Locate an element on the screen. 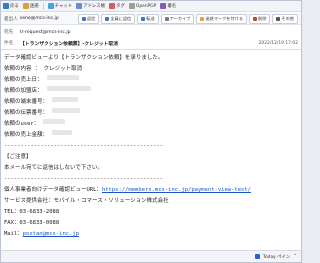 Image resolution: width=320 pixels, height=263 pixels. toolbar-divider is located at coordinates (43, 6).